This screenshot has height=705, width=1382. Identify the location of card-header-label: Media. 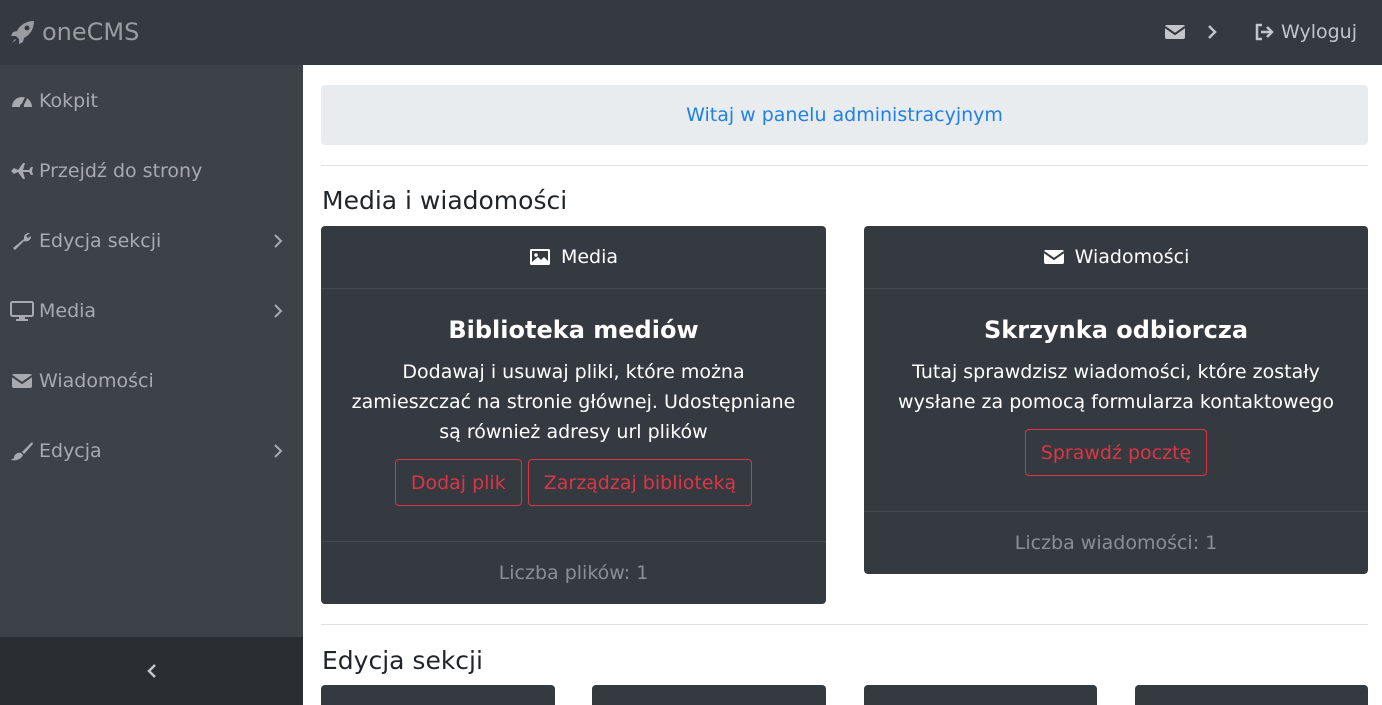
(589, 257).